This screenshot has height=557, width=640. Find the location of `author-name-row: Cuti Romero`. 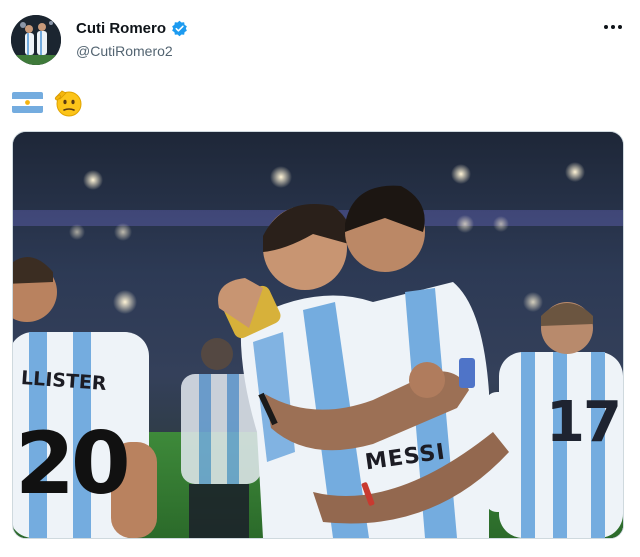

author-name-row: Cuti Romero is located at coordinates (132, 28).